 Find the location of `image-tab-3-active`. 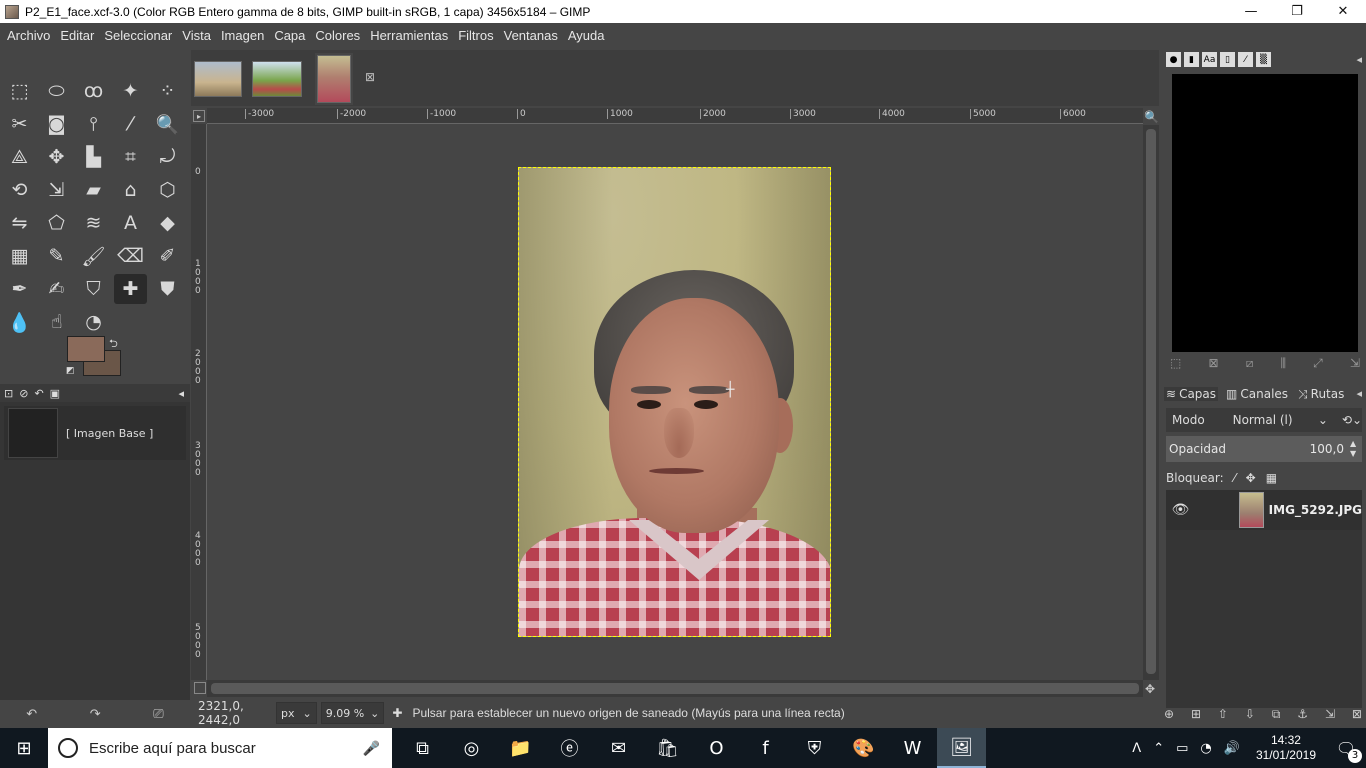

image-tab-3-active is located at coordinates (334, 79).